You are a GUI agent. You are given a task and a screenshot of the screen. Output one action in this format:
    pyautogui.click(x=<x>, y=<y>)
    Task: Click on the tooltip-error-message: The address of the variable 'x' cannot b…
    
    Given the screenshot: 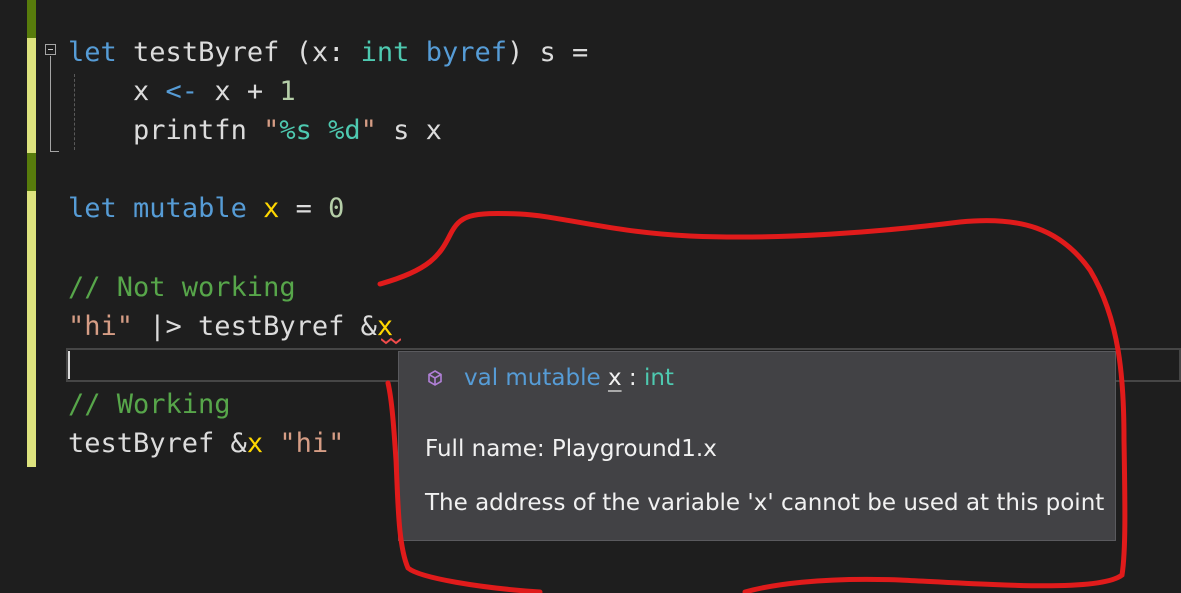 What is the action you would take?
    pyautogui.click(x=765, y=503)
    